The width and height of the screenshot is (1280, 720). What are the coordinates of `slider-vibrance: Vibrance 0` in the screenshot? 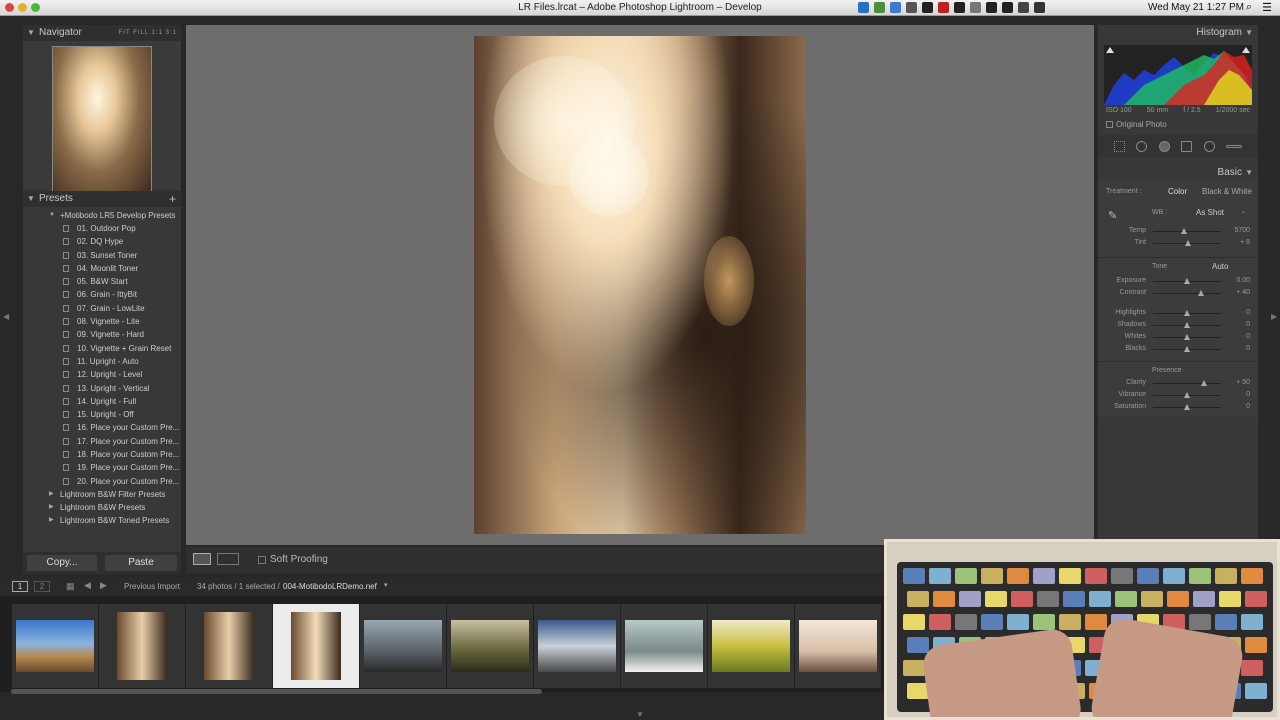 It's located at (1178, 395).